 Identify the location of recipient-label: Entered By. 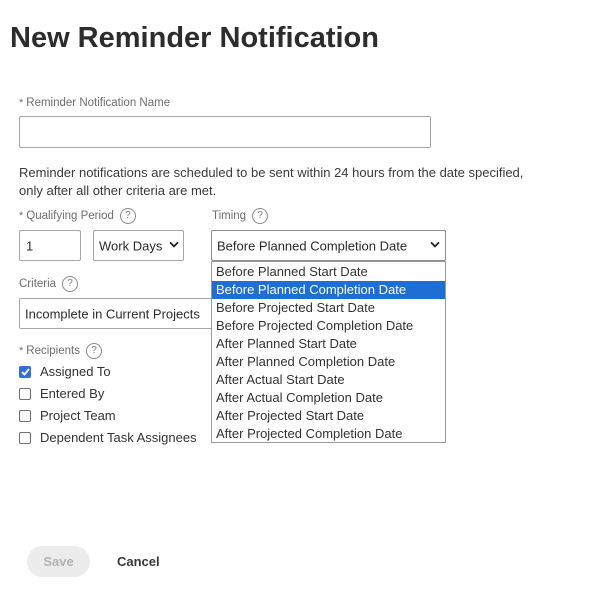
(72, 393).